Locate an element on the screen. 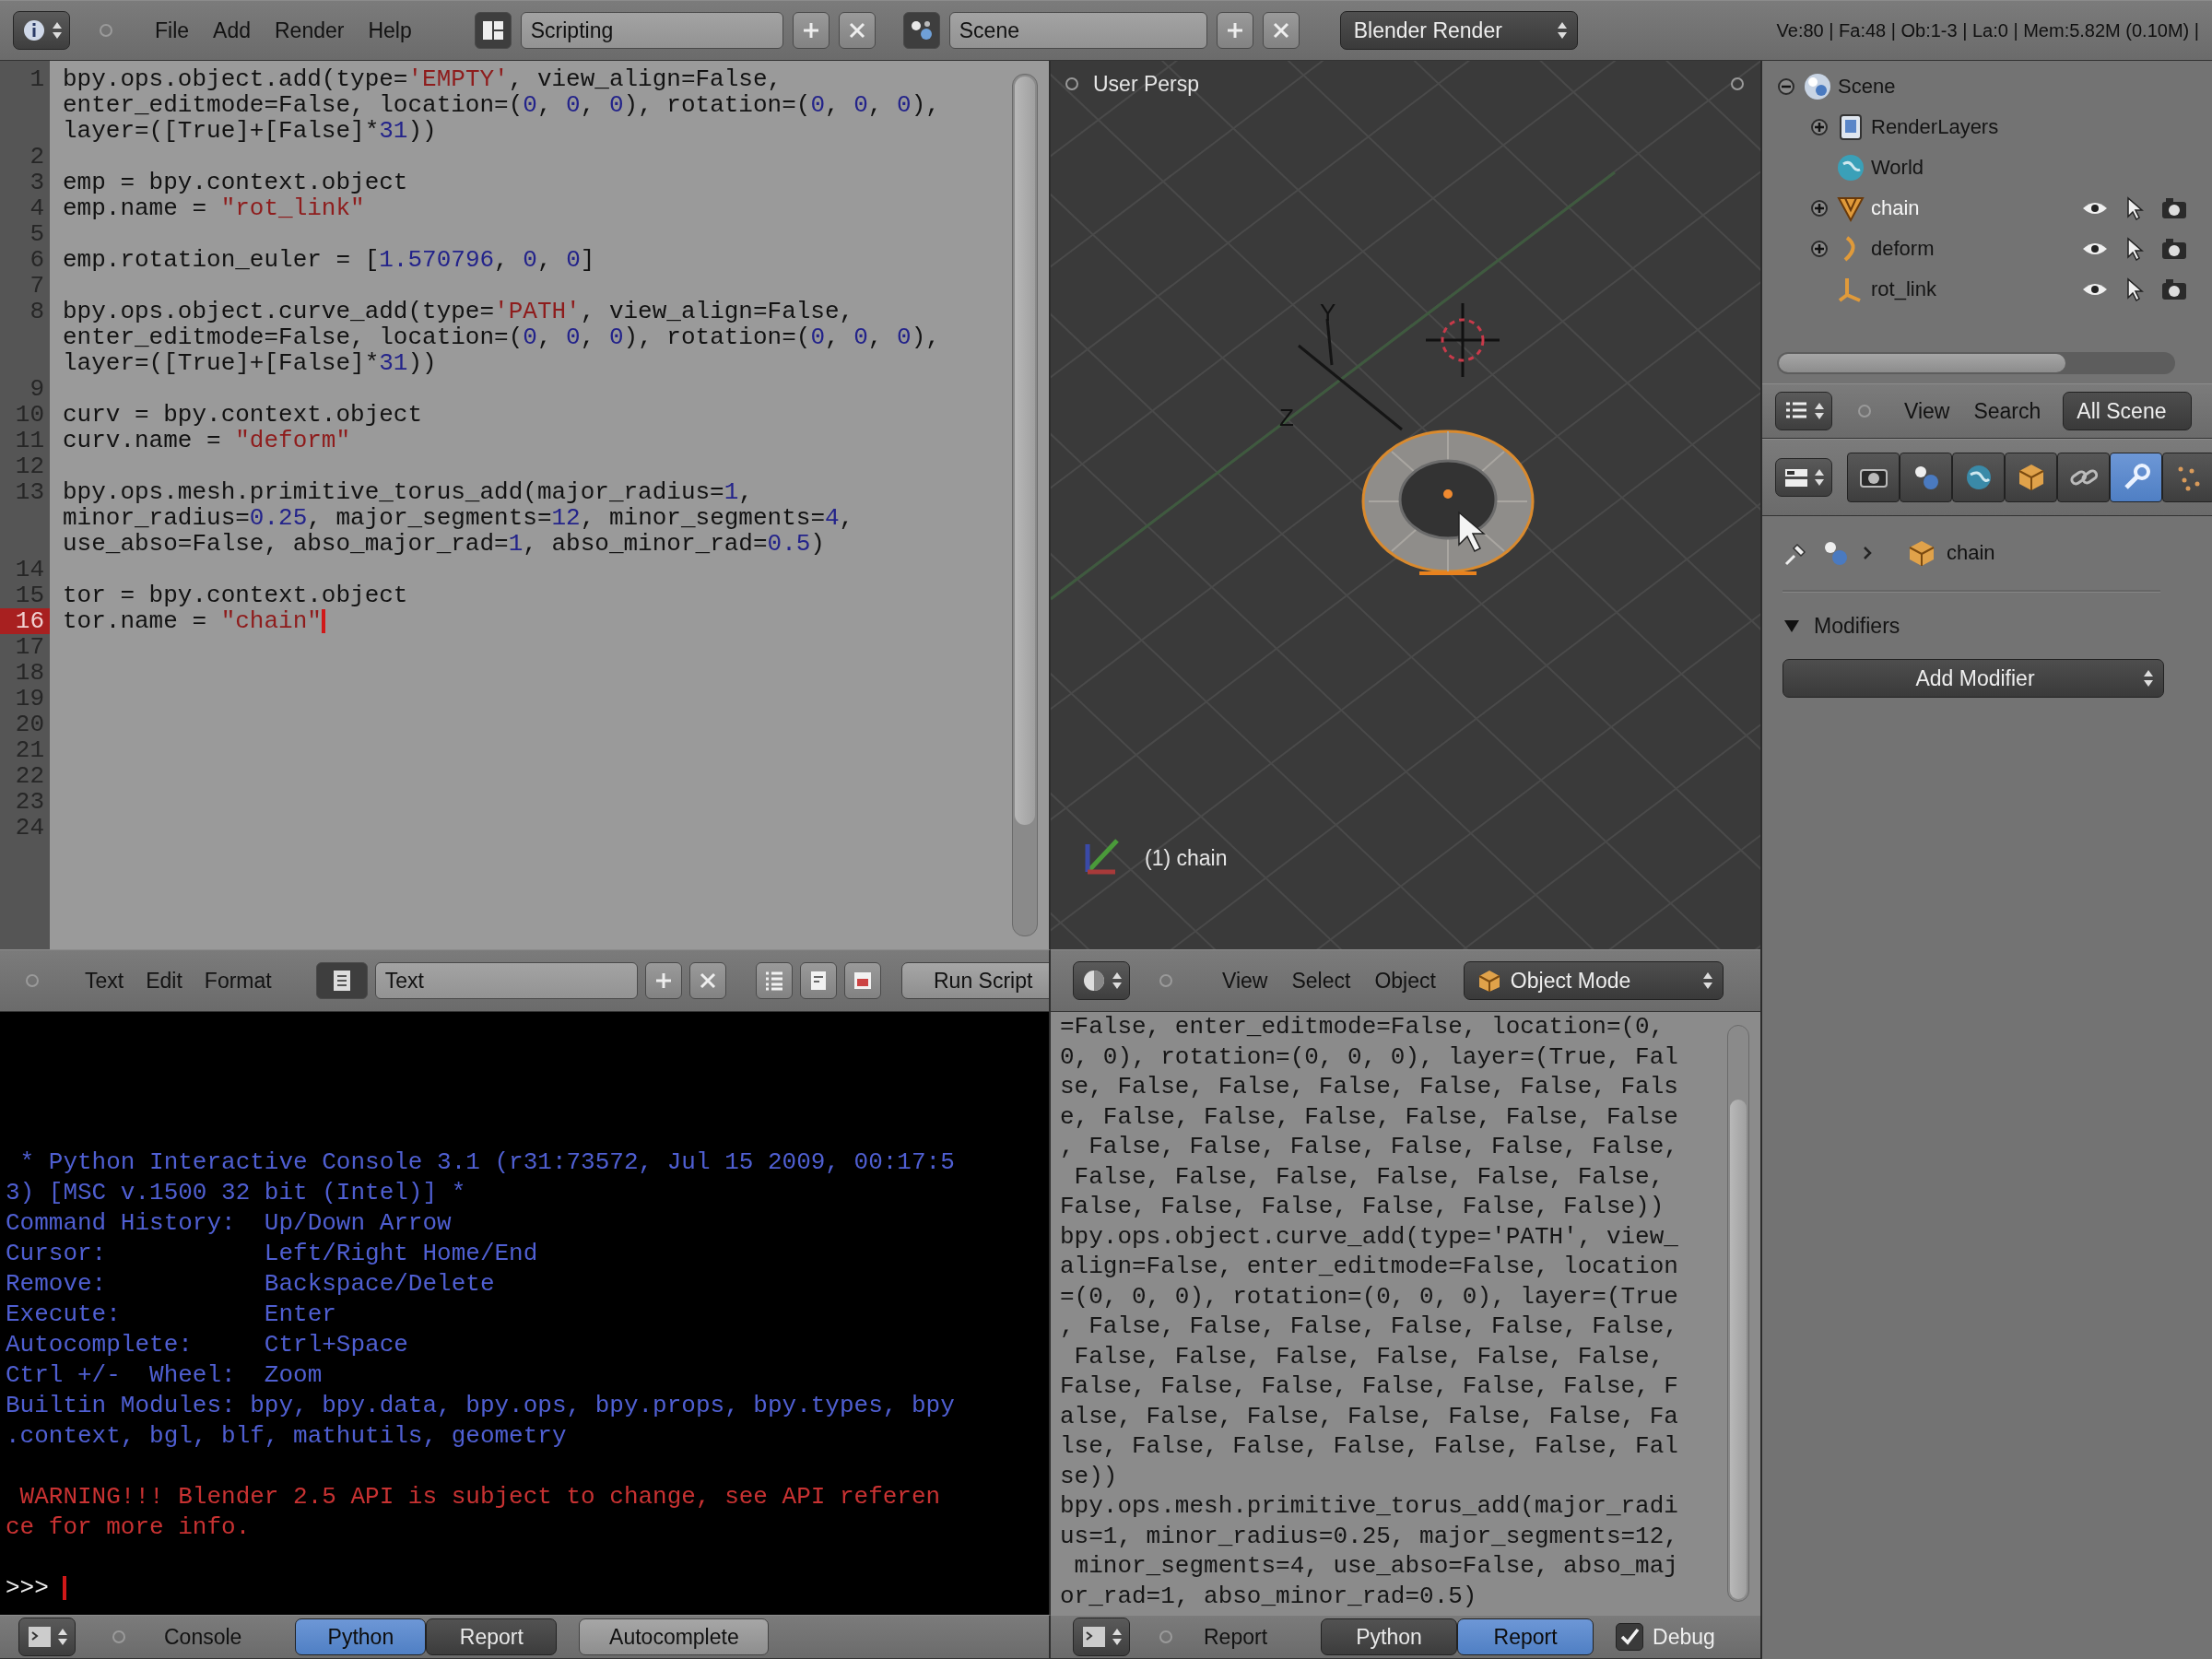  cube-icon is located at coordinates (1489, 981).